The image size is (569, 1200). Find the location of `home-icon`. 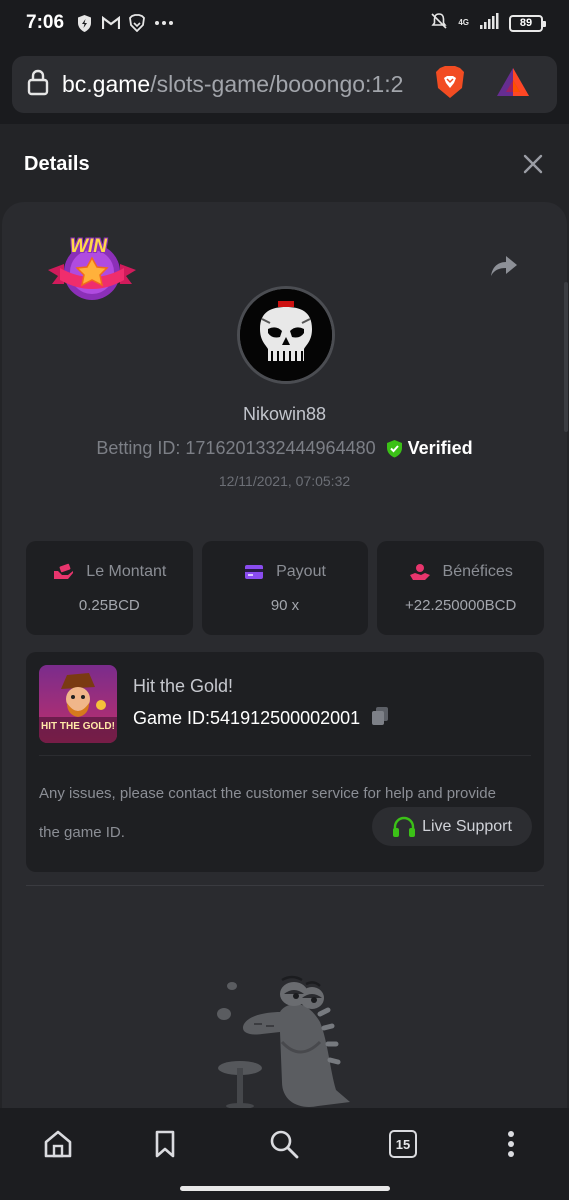

home-icon is located at coordinates (58, 1144).